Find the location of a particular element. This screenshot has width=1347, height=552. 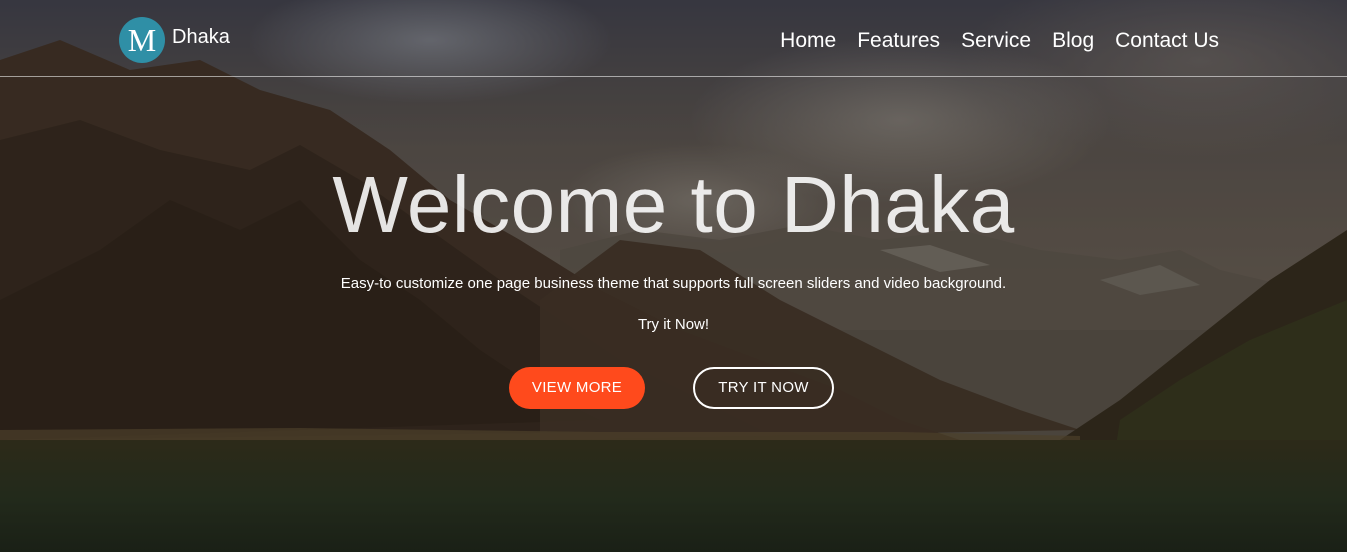

nav-item-features: Features is located at coordinates (898, 41).